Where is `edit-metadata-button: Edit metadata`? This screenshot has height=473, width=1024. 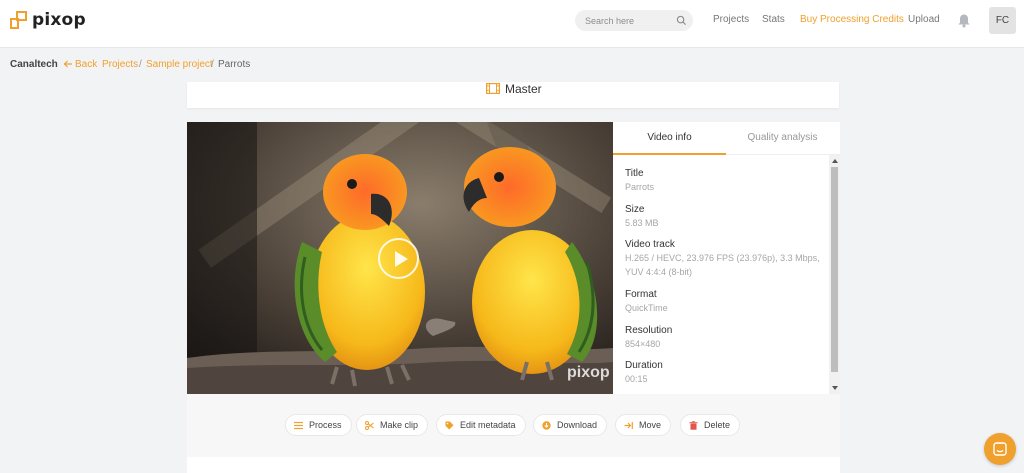
edit-metadata-button: Edit metadata is located at coordinates (481, 425).